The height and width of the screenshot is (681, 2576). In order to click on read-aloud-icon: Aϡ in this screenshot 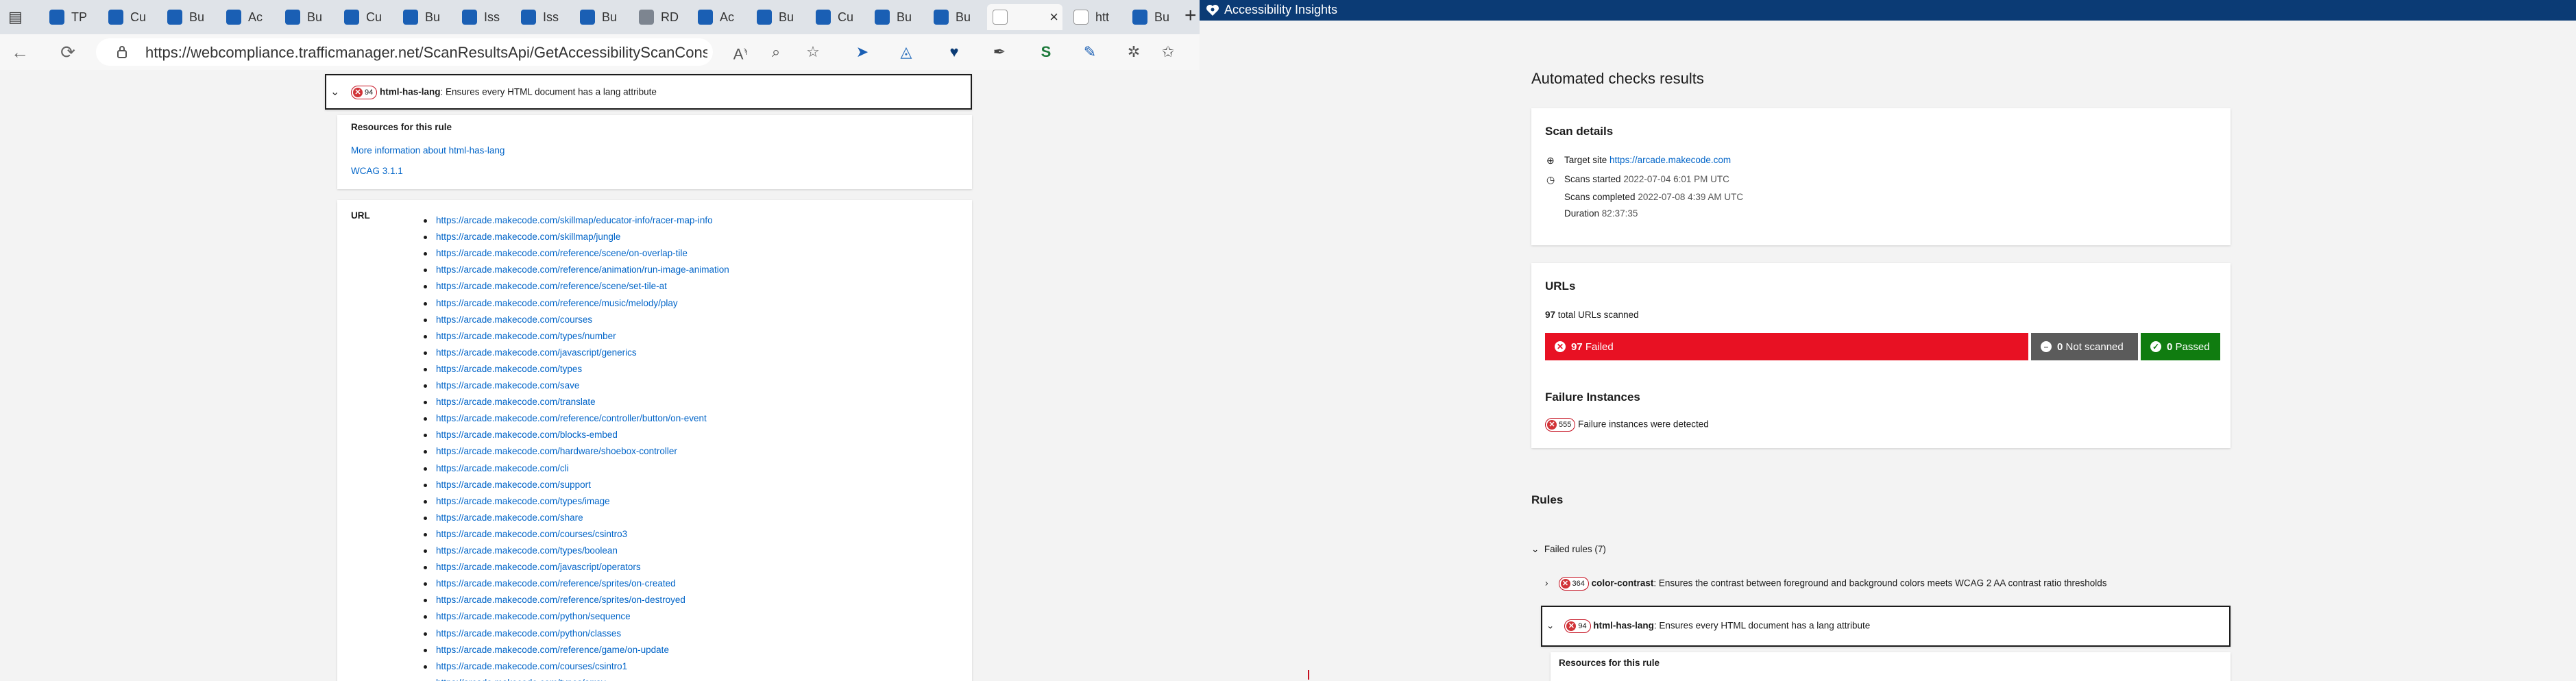, I will do `click(740, 52)`.